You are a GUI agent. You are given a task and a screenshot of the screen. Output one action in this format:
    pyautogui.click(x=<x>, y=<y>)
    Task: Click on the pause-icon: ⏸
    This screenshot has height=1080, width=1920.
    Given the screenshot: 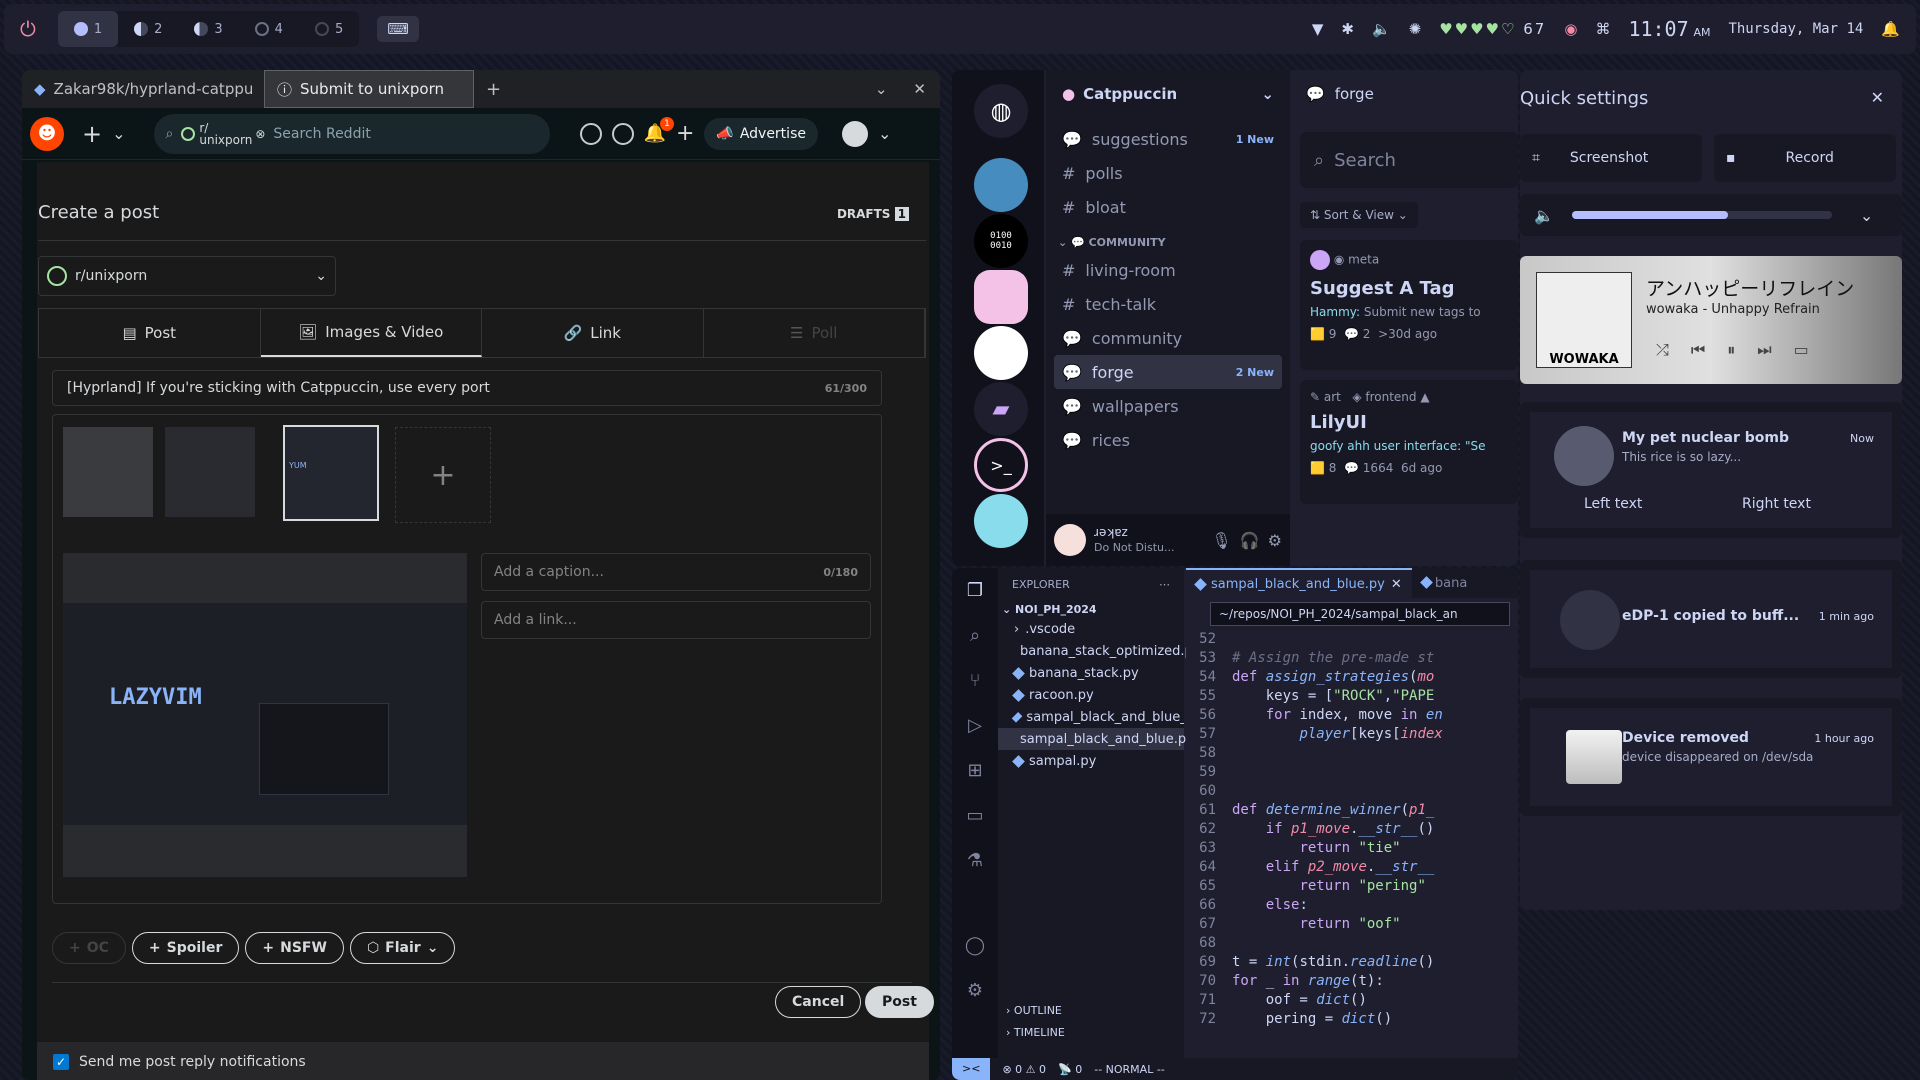 What is the action you would take?
    pyautogui.click(x=1731, y=350)
    